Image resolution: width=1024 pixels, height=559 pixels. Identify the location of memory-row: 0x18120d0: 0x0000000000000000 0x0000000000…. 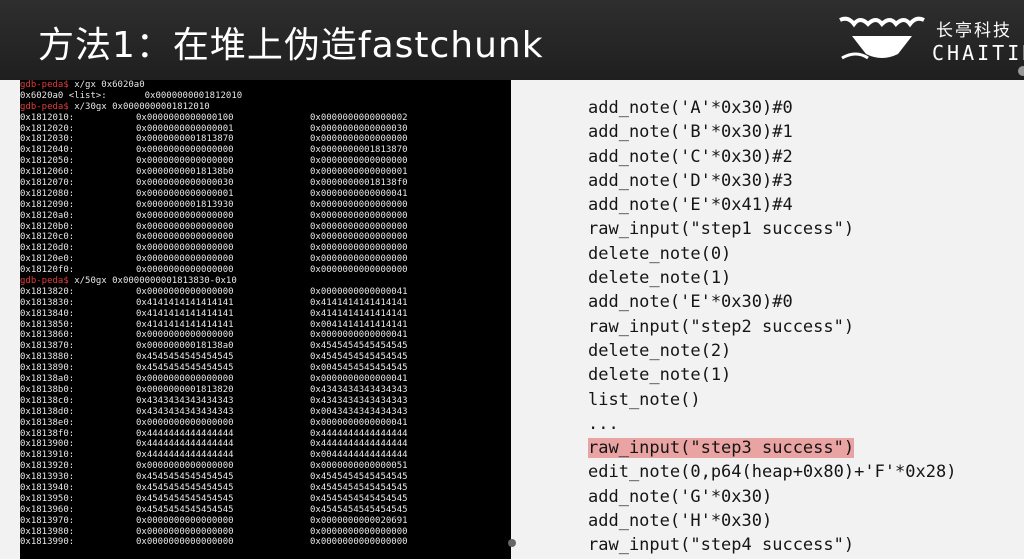
(265, 248).